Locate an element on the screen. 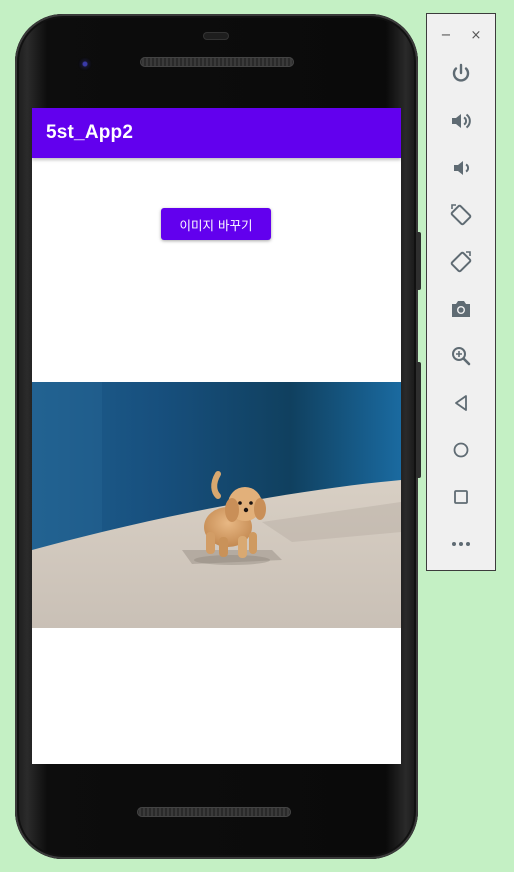 This screenshot has height=872, width=514. home-icon is located at coordinates (461, 450).